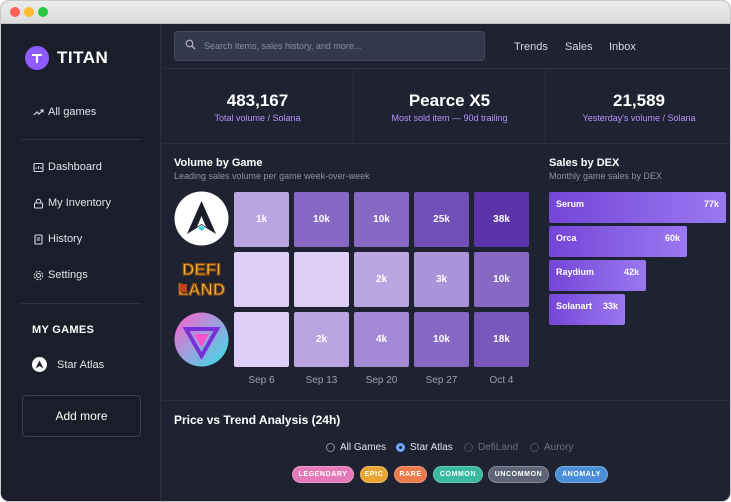 The height and width of the screenshot is (502, 731). What do you see at coordinates (83, 57) in the screenshot?
I see `app-name: TITAN` at bounding box center [83, 57].